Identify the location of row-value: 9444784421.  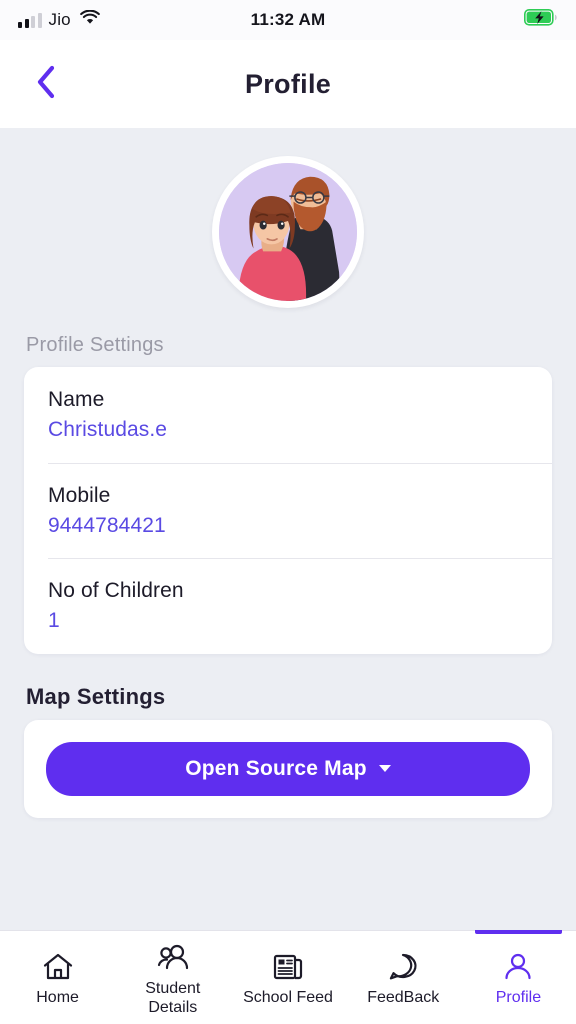
(107, 525).